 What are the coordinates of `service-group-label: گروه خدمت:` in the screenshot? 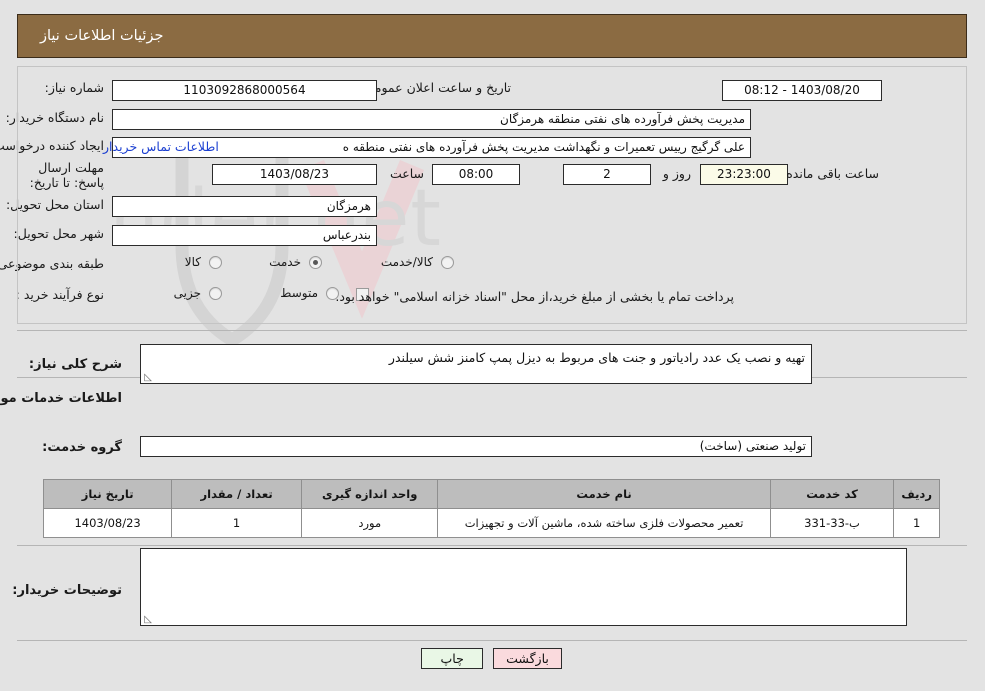 It's located at (83, 447).